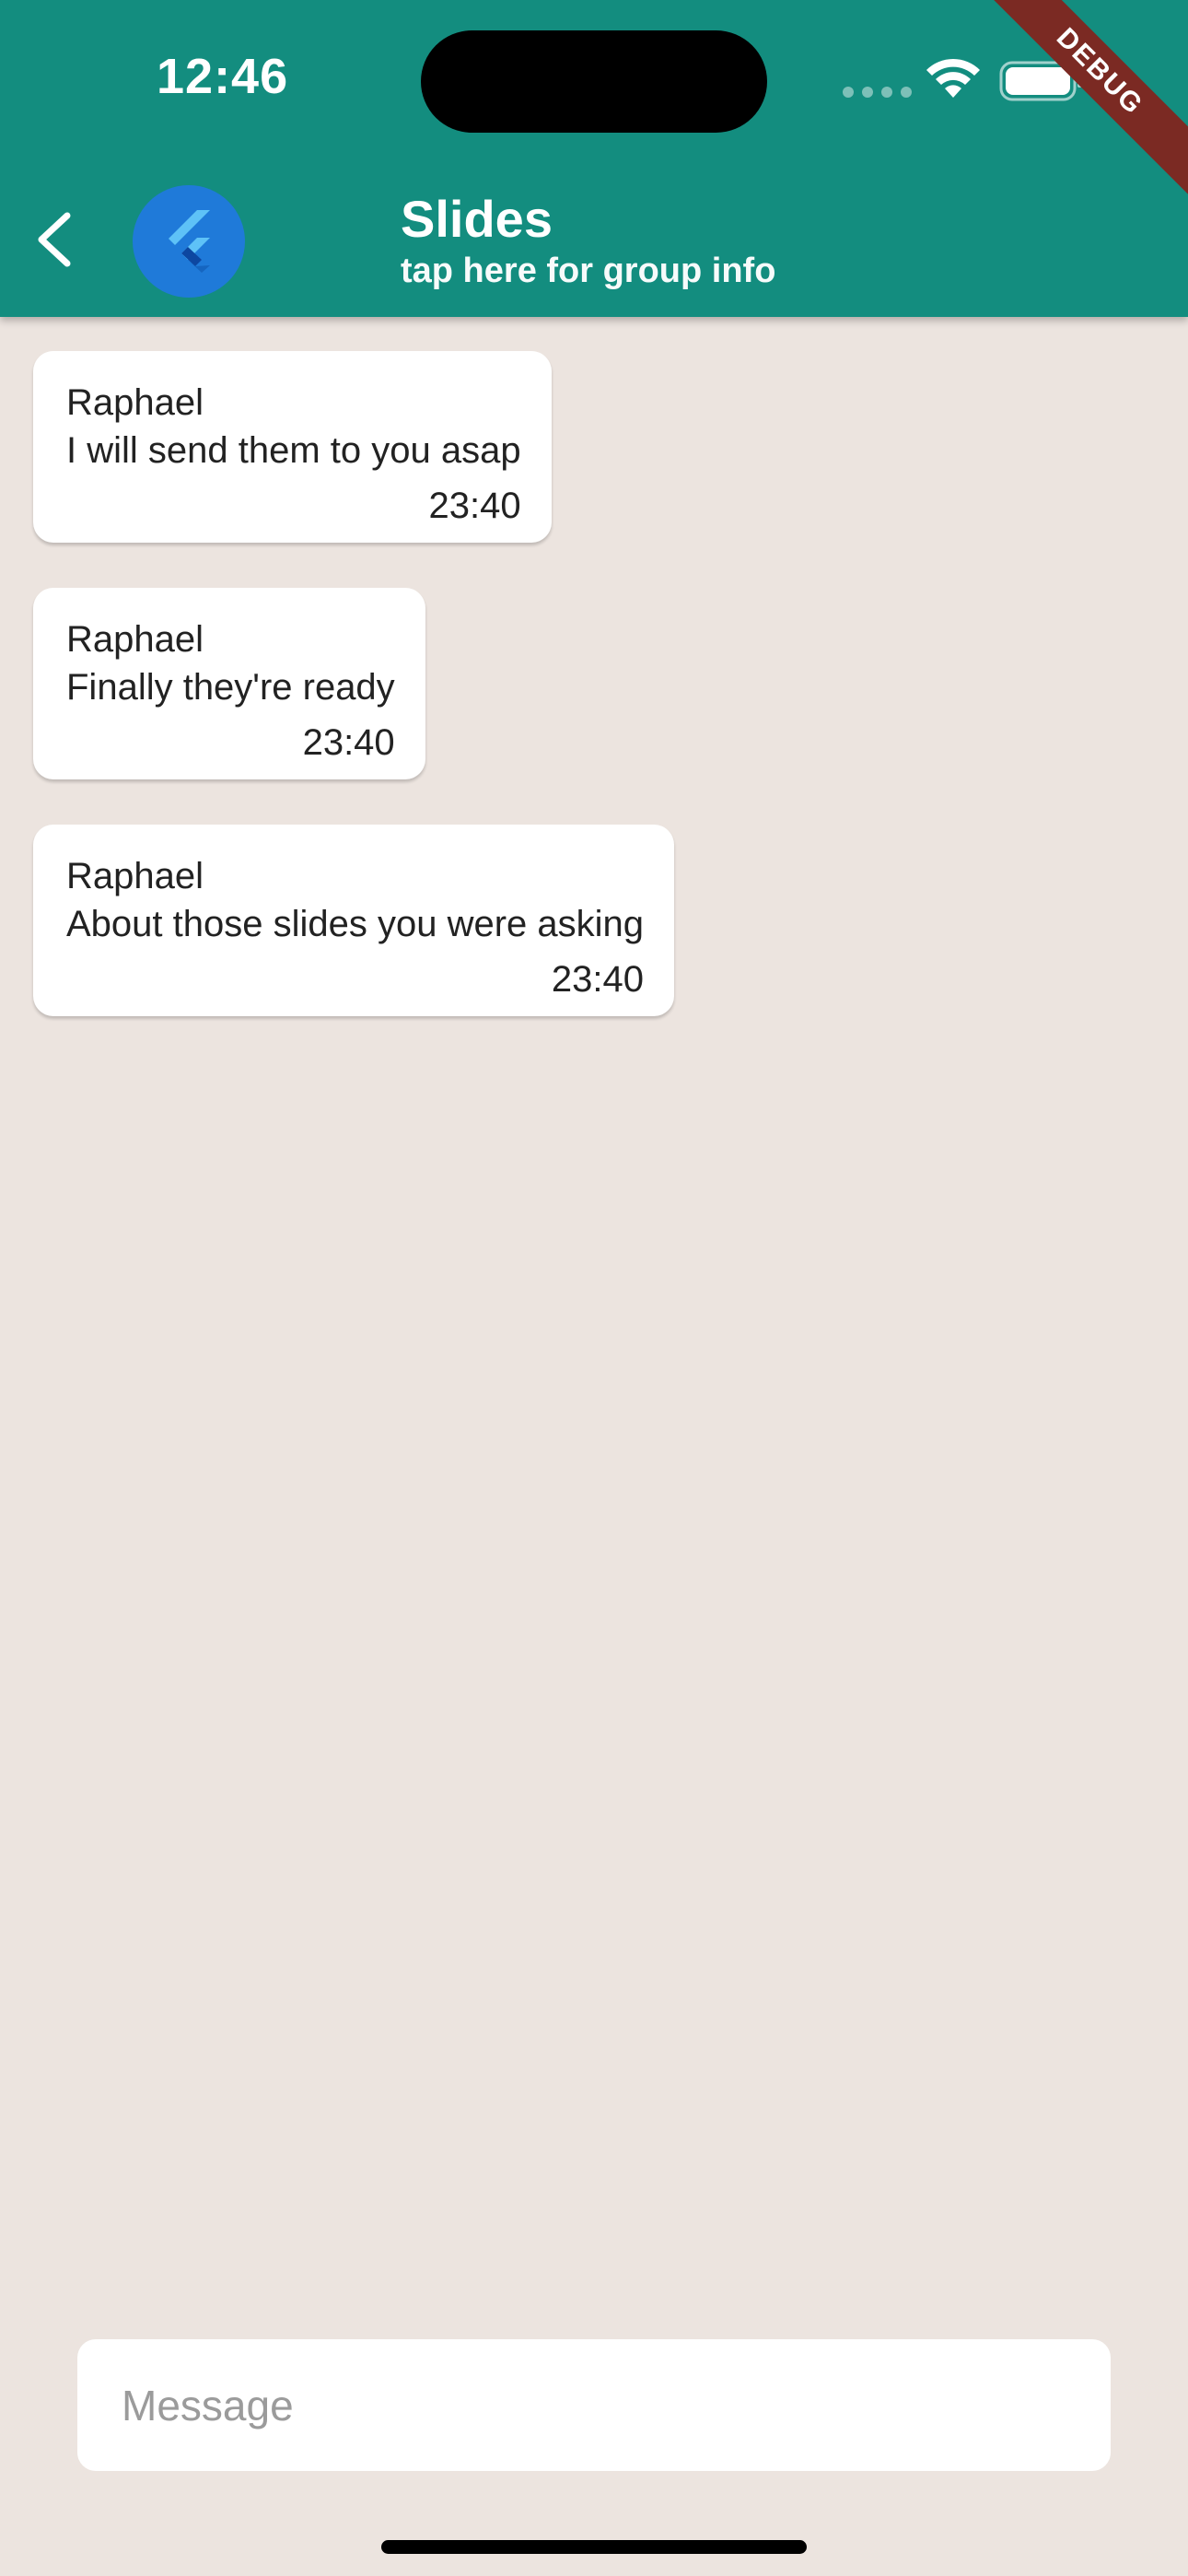  I want to click on message-composer, so click(594, 2405).